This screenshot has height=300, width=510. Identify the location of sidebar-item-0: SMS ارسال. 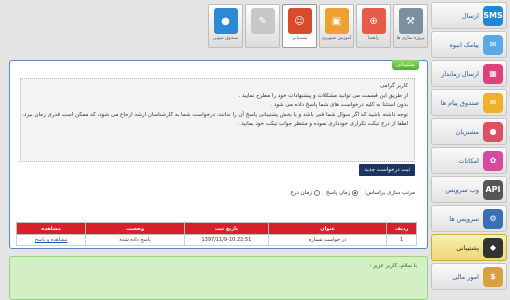
(469, 15).